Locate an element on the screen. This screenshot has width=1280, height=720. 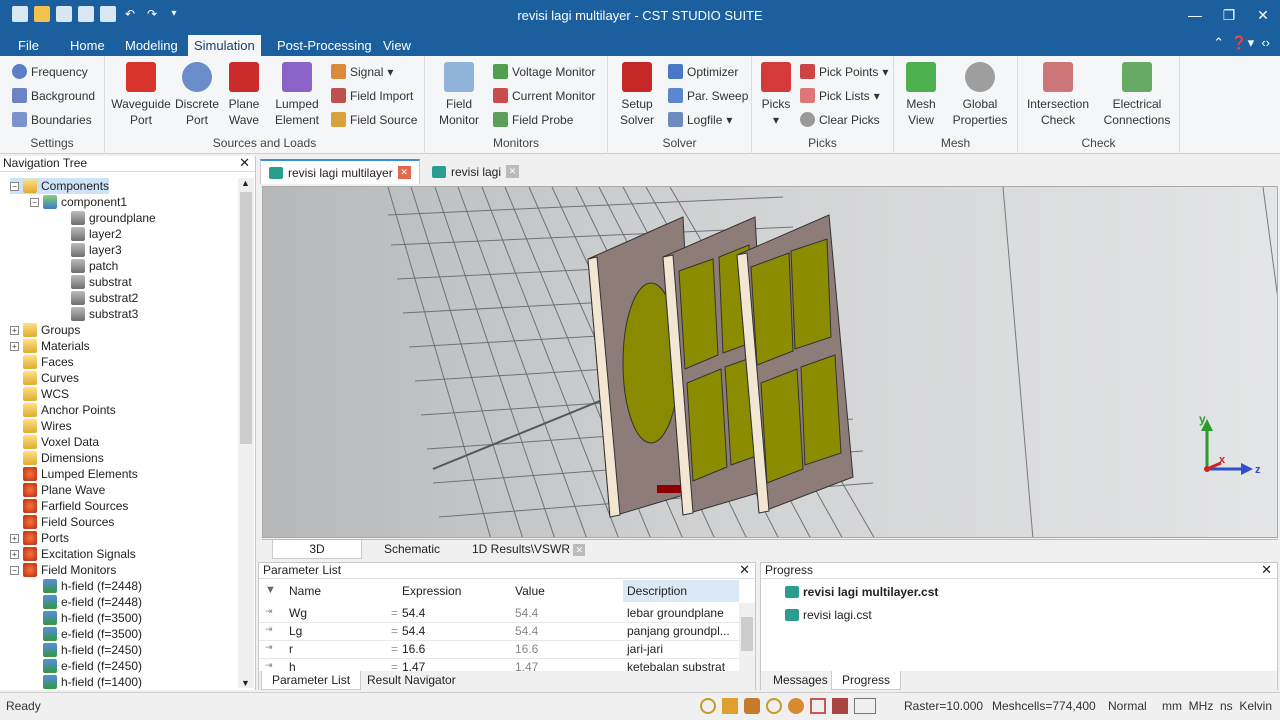
logfile-button: Logfile ▾ is located at coordinates (700, 119).